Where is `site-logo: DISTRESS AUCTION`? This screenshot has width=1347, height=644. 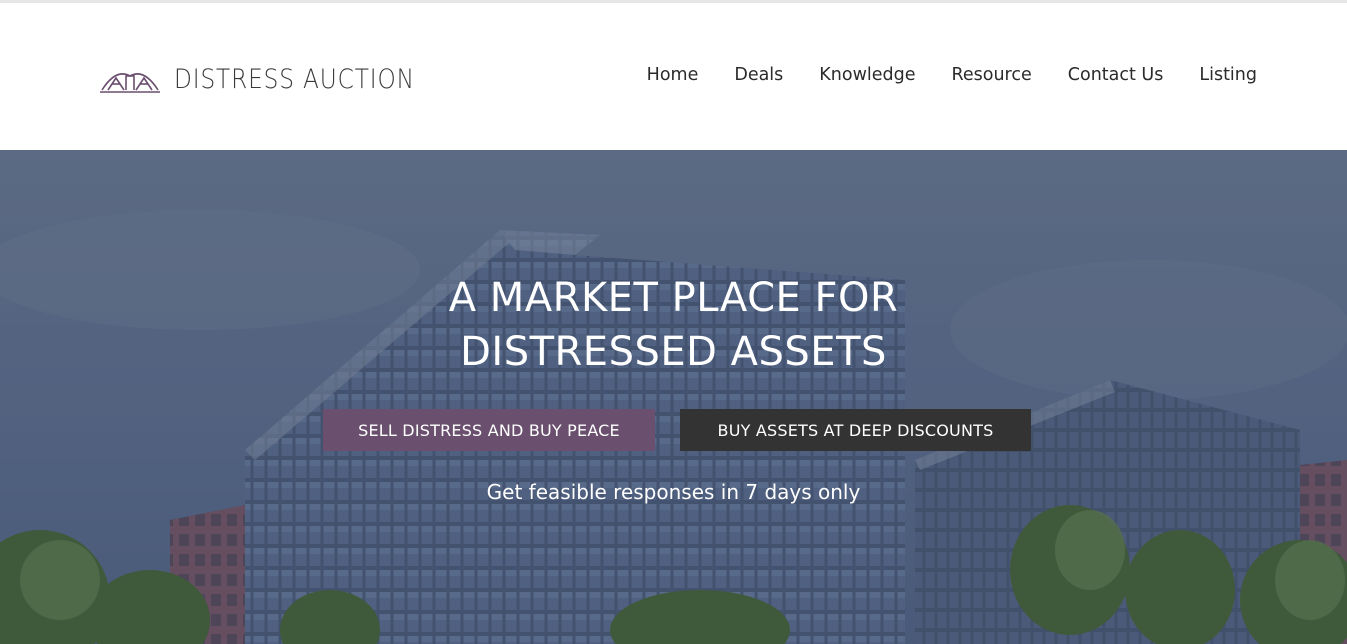 site-logo: DISTRESS AUCTION is located at coordinates (277, 79).